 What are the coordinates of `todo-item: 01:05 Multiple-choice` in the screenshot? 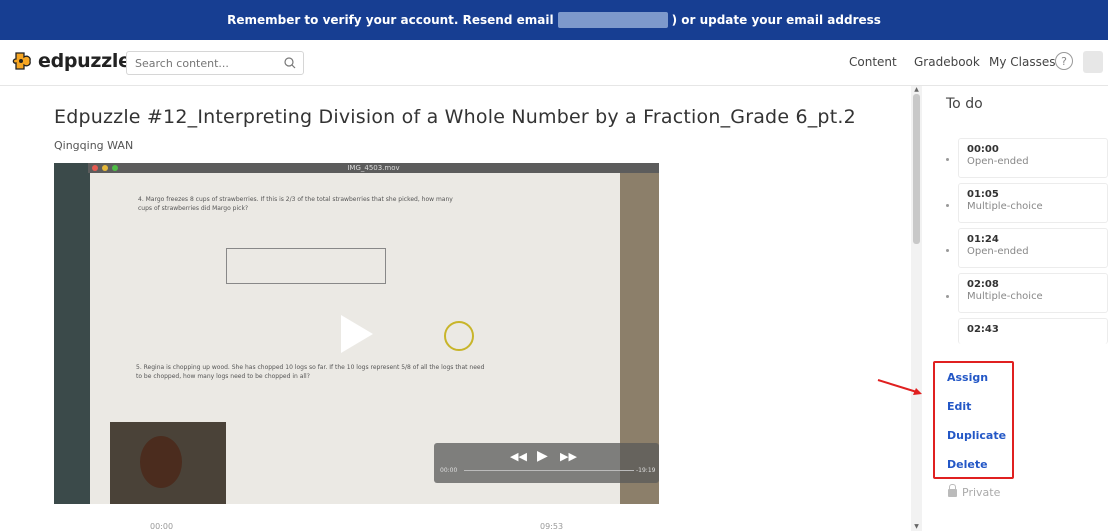 It's located at (1033, 203).